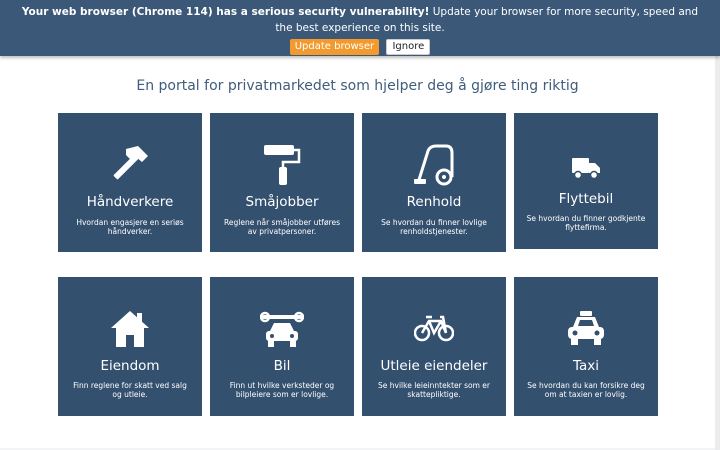 The image size is (720, 450). What do you see at coordinates (130, 202) in the screenshot?
I see `card-title: Håndverkere` at bounding box center [130, 202].